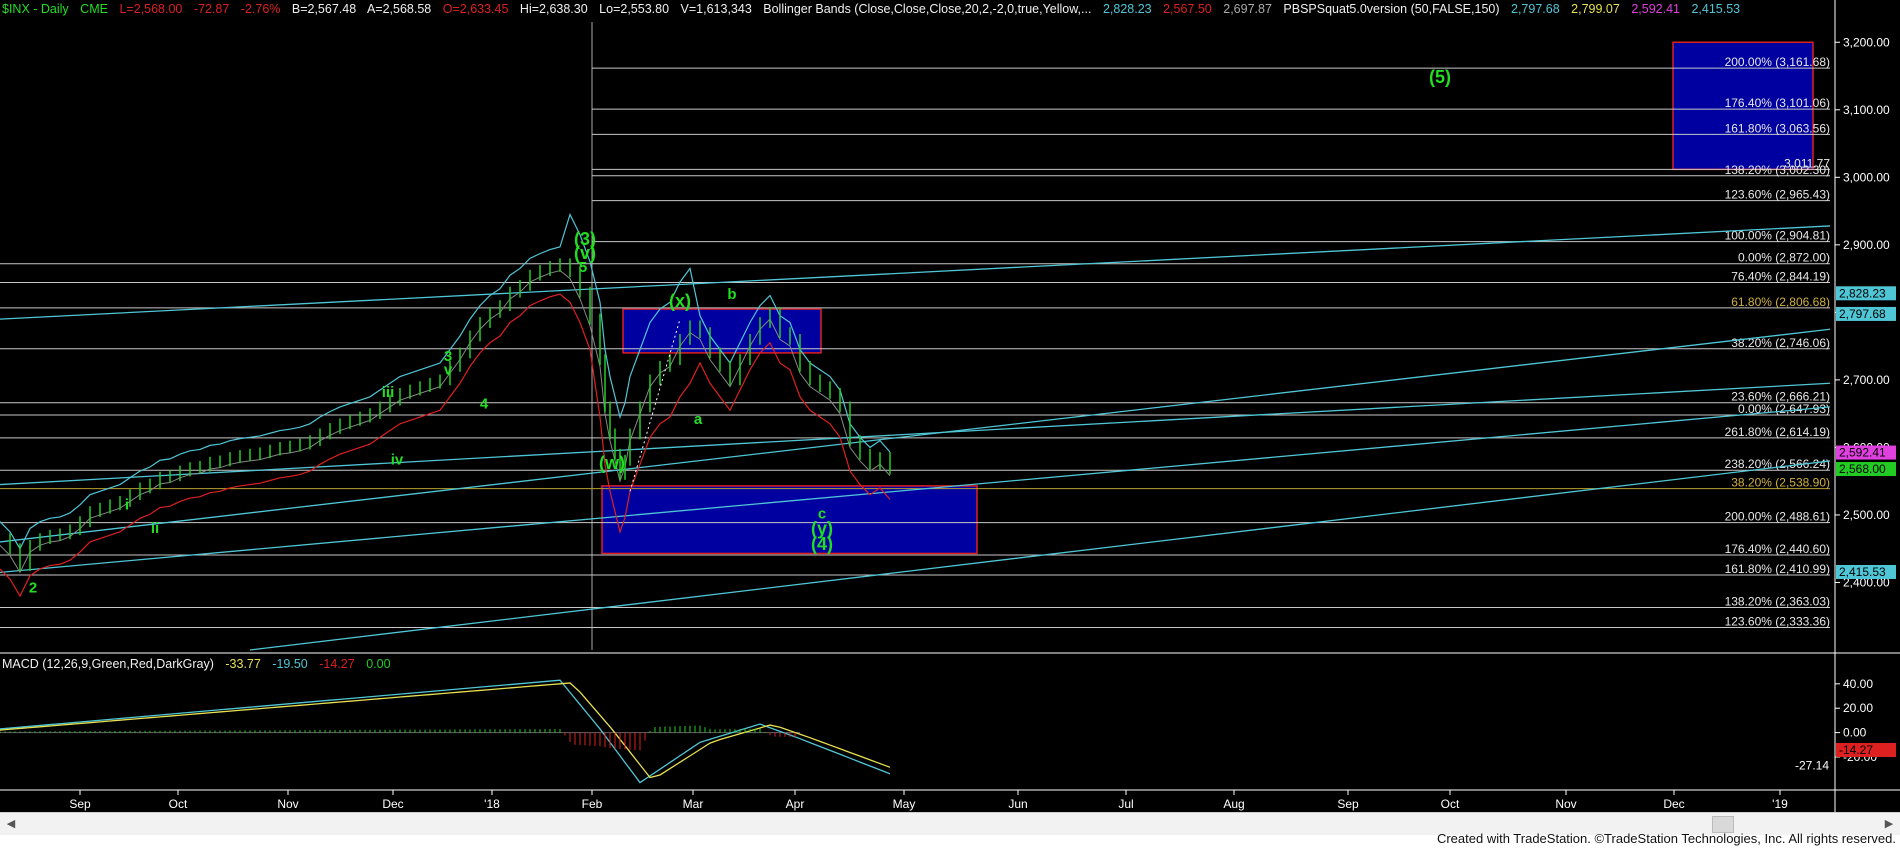  I want to click on price-tag-label: 2,568.00, so click(1862, 469).